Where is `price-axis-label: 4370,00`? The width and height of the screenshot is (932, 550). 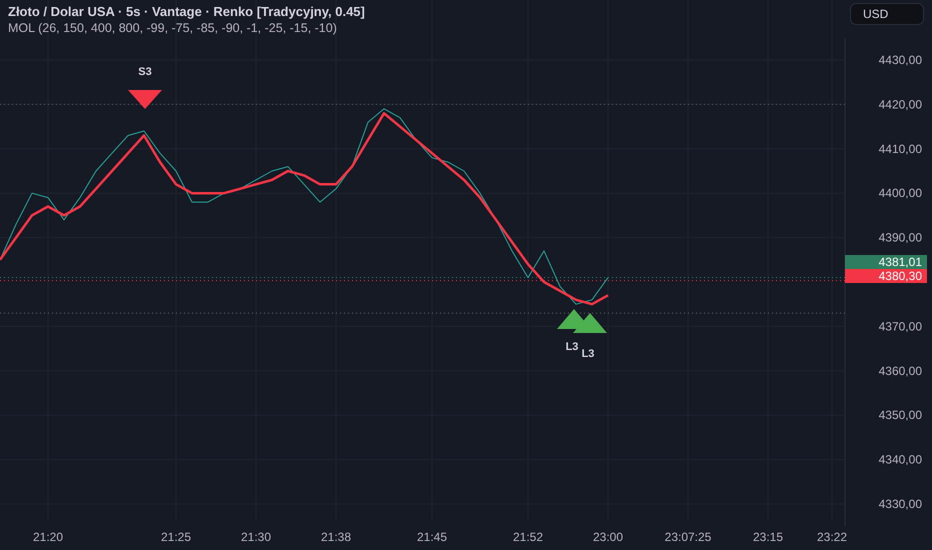 price-axis-label: 4370,00 is located at coordinates (900, 326).